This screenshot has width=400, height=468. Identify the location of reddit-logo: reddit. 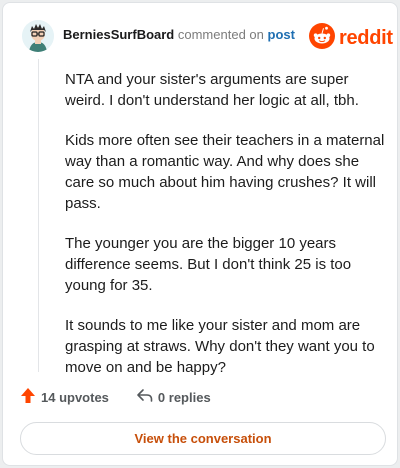
(351, 38).